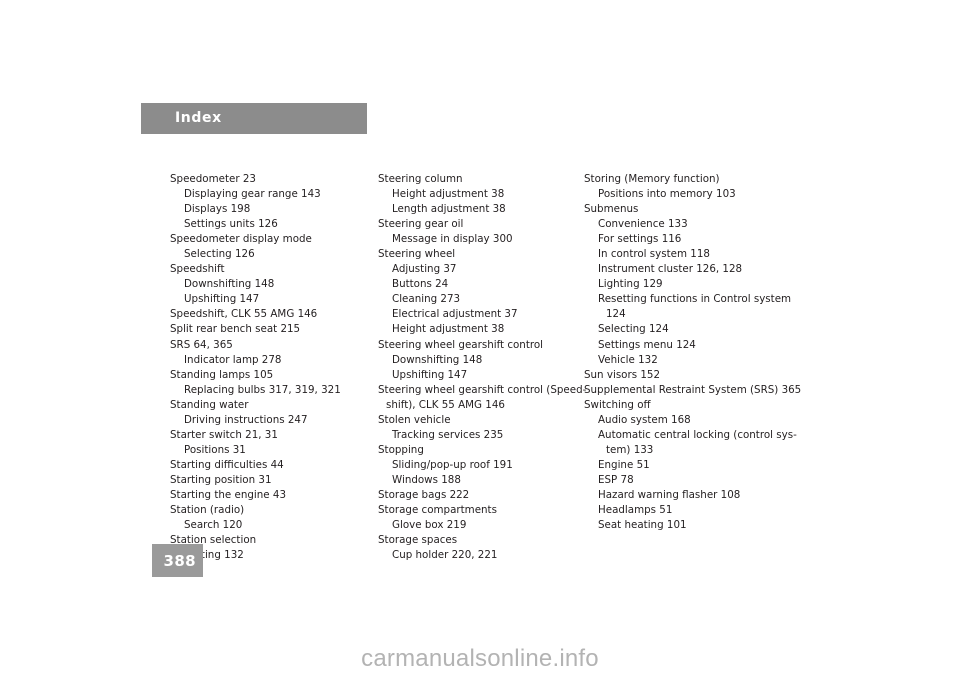 The height and width of the screenshot is (678, 960). What do you see at coordinates (647, 344) in the screenshot?
I see `index-entry: Settings menu 124` at bounding box center [647, 344].